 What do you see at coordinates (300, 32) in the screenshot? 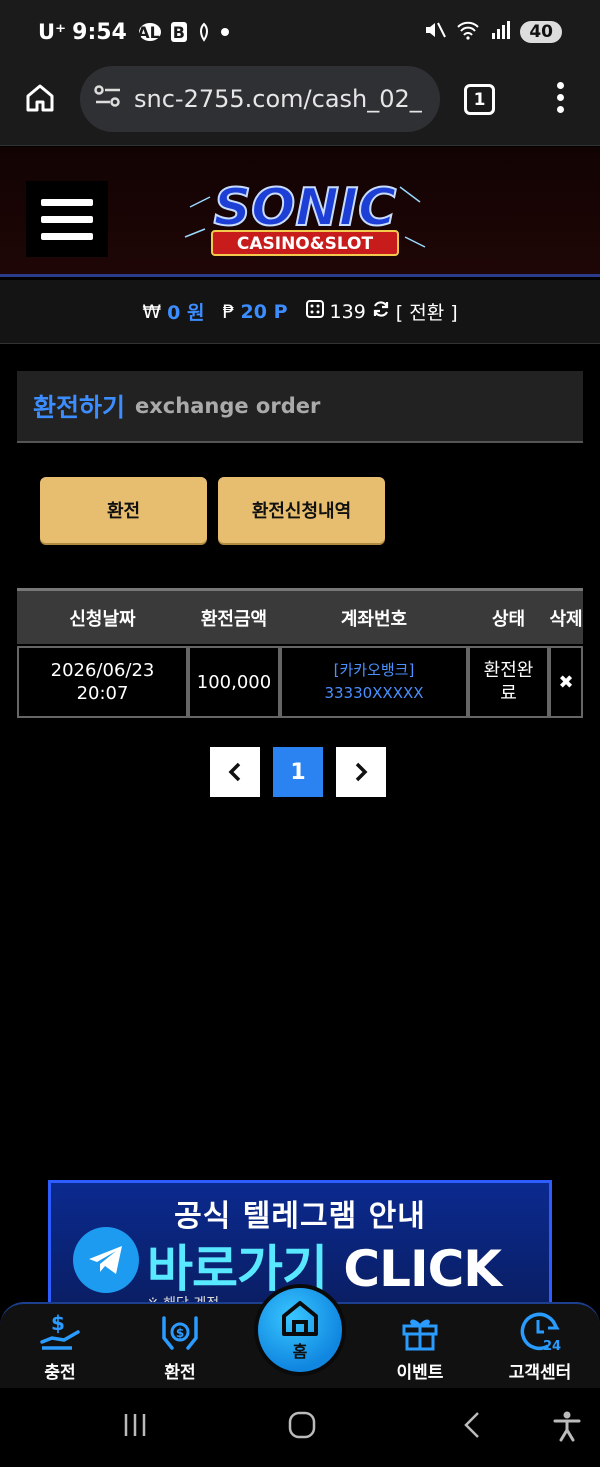
I see `status-bar: U⁺ 9:54 TALK B 40` at bounding box center [300, 32].